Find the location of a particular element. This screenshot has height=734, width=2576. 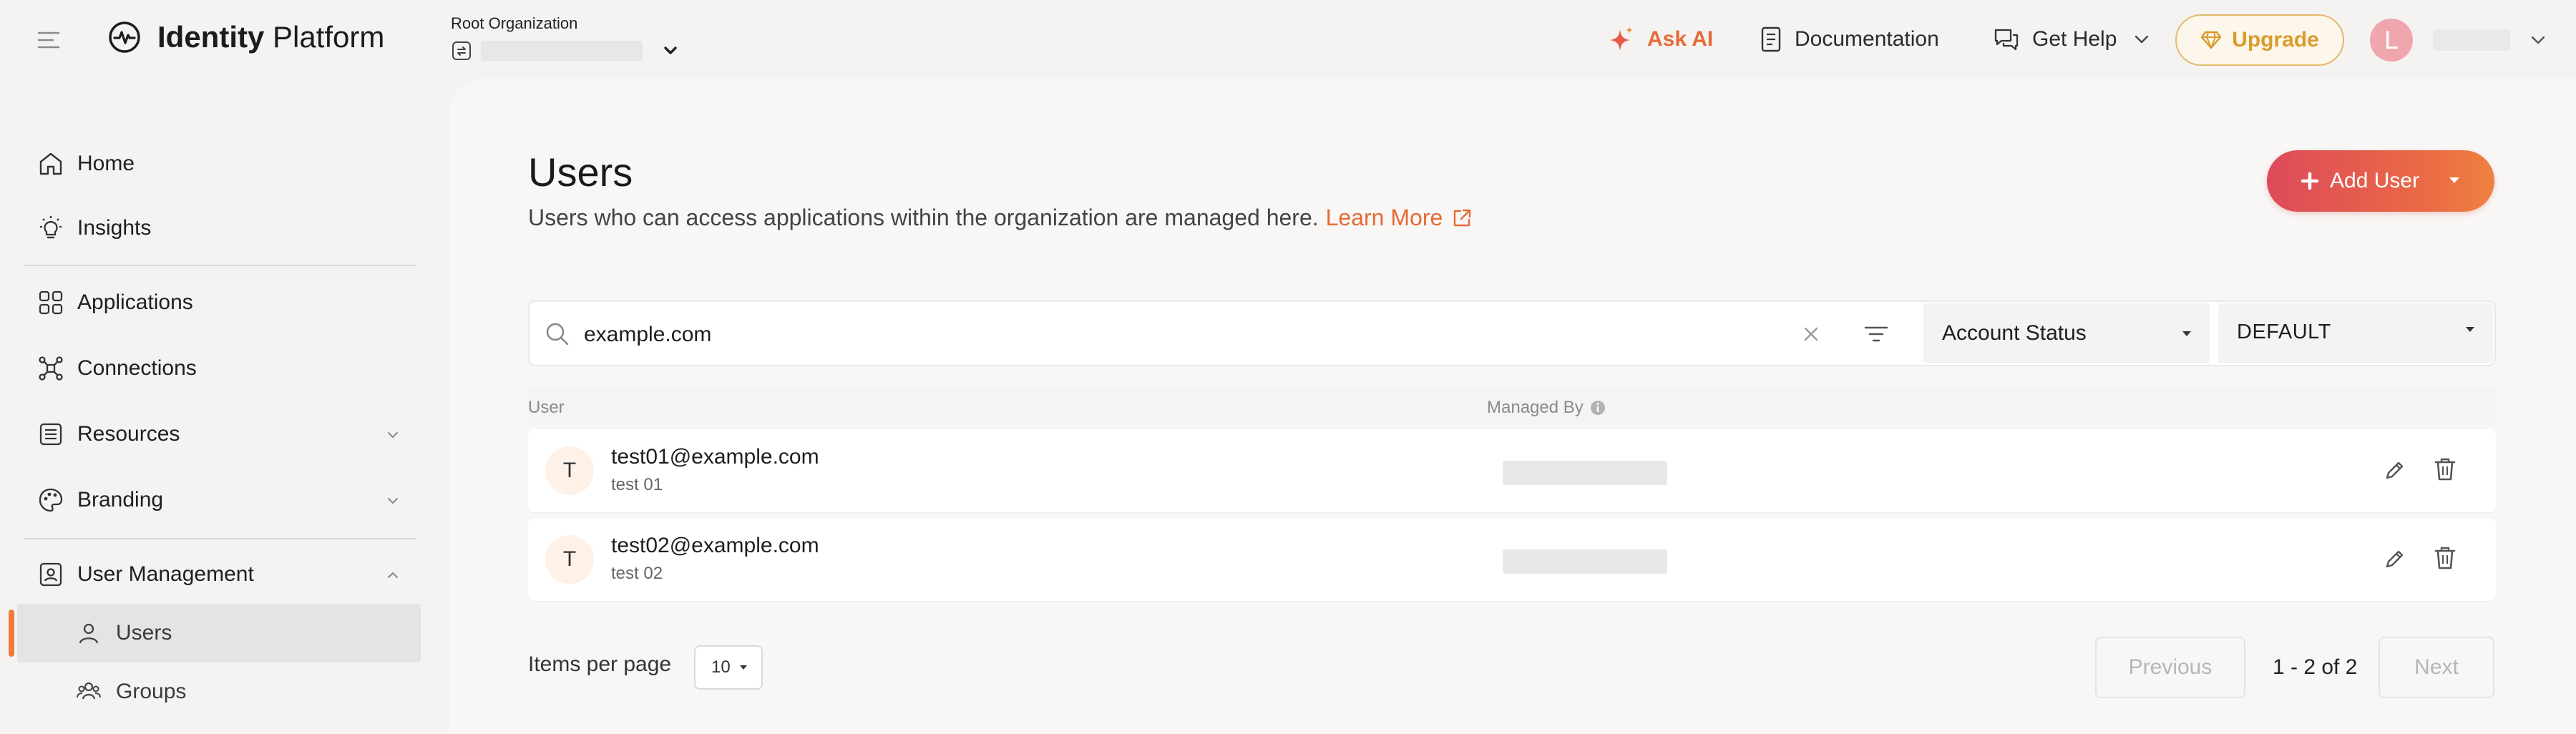

documentation-link: Documentation is located at coordinates (1849, 39).